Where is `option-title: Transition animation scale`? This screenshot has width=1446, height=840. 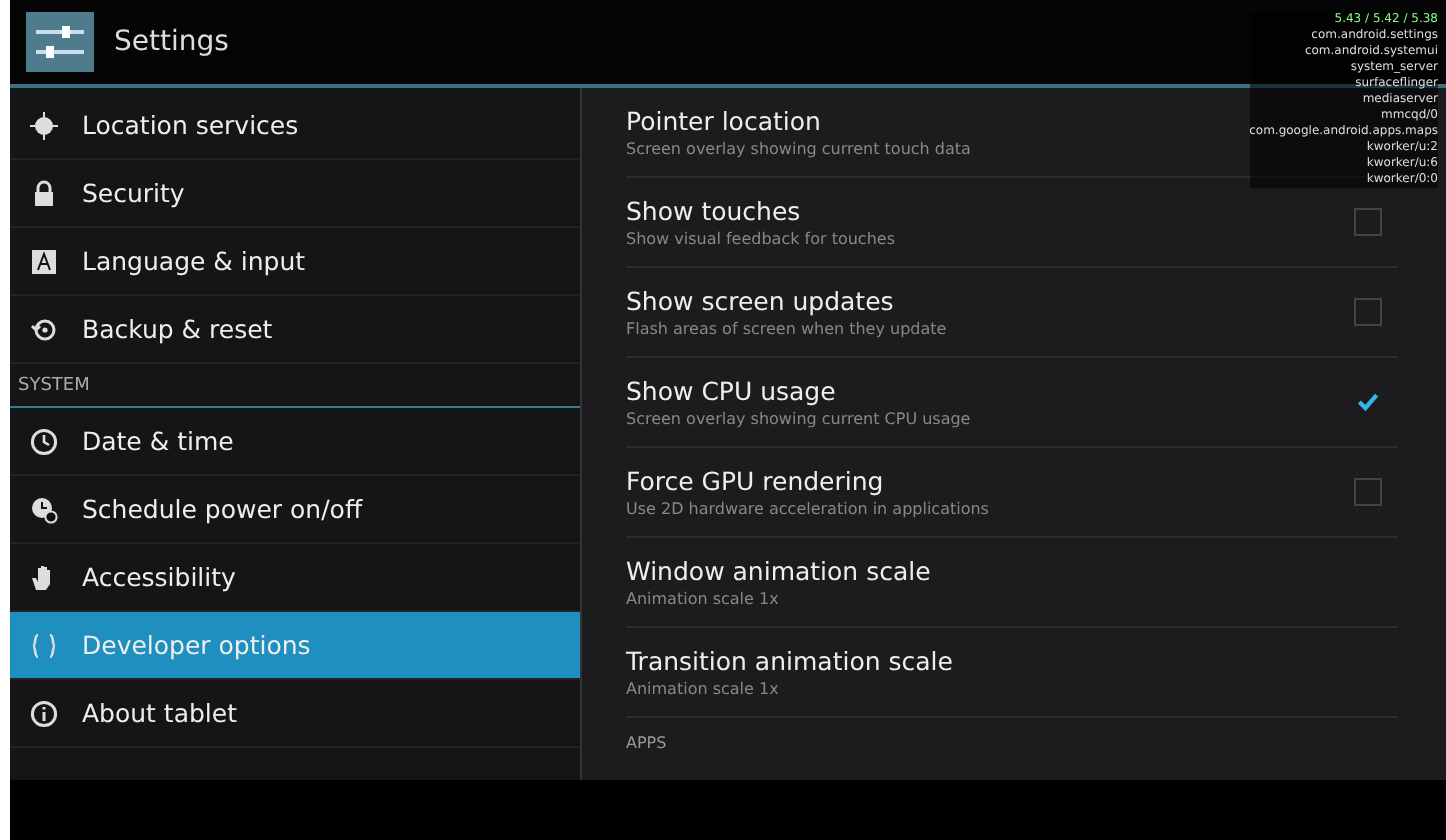
option-title: Transition animation scale is located at coordinates (789, 661).